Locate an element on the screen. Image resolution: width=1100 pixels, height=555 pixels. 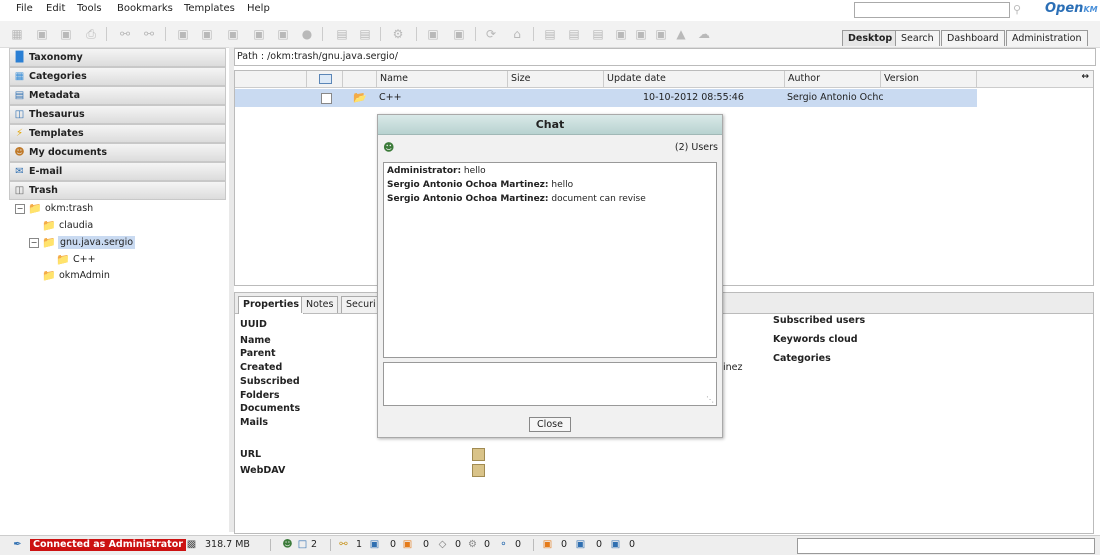
scanner-icon: ▤ is located at coordinates (550, 34).